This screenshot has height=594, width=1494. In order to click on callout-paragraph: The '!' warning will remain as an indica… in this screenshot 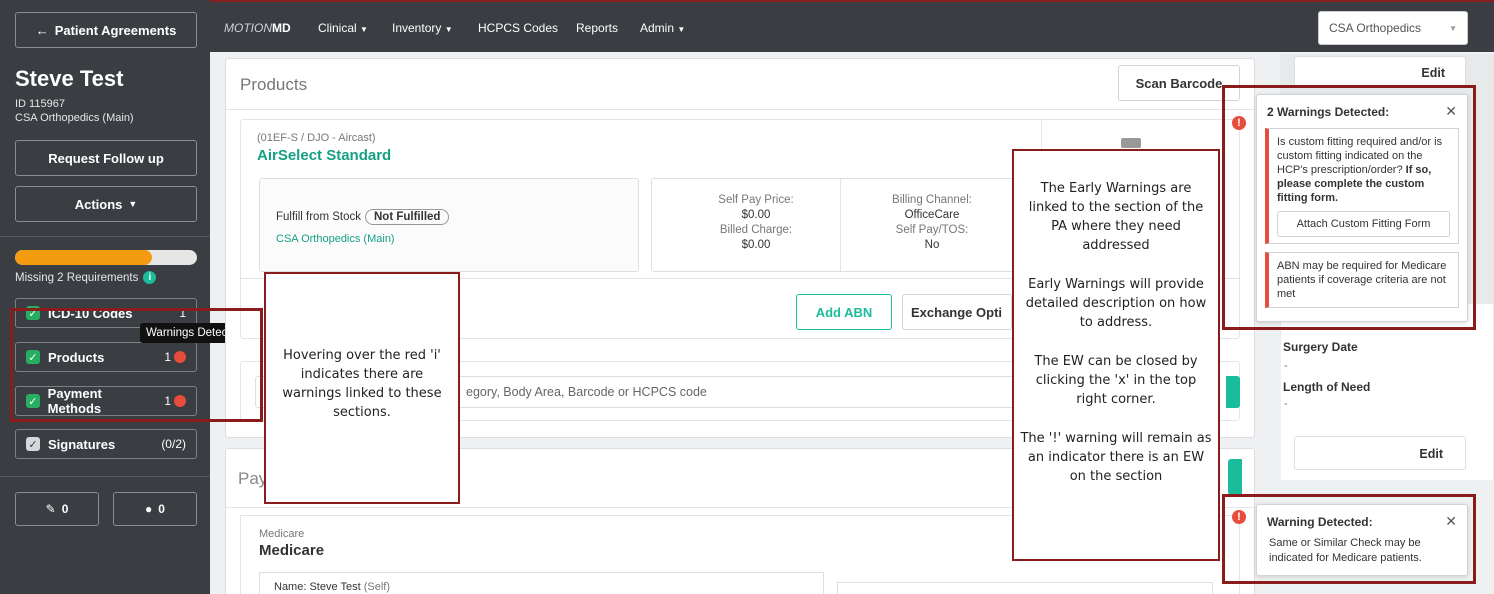, I will do `click(1116, 457)`.